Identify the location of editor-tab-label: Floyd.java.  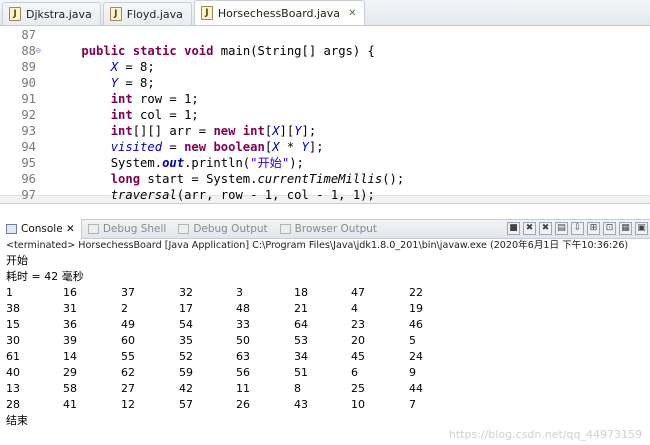
(154, 14).